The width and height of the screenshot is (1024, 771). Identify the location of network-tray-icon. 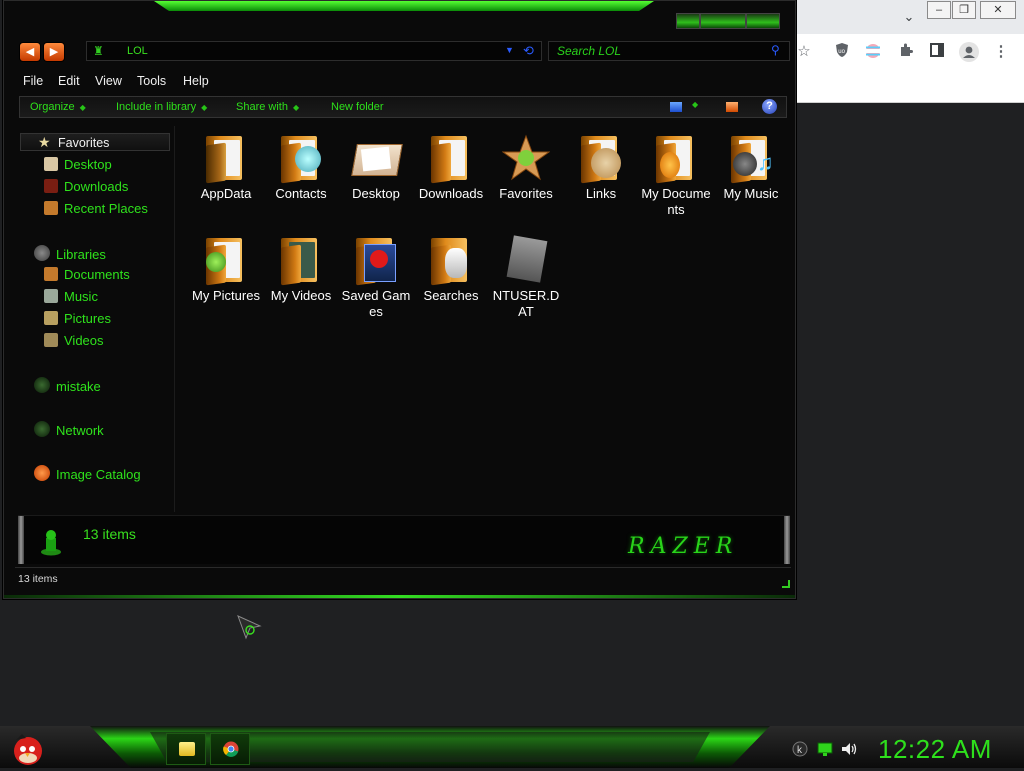
(825, 749).